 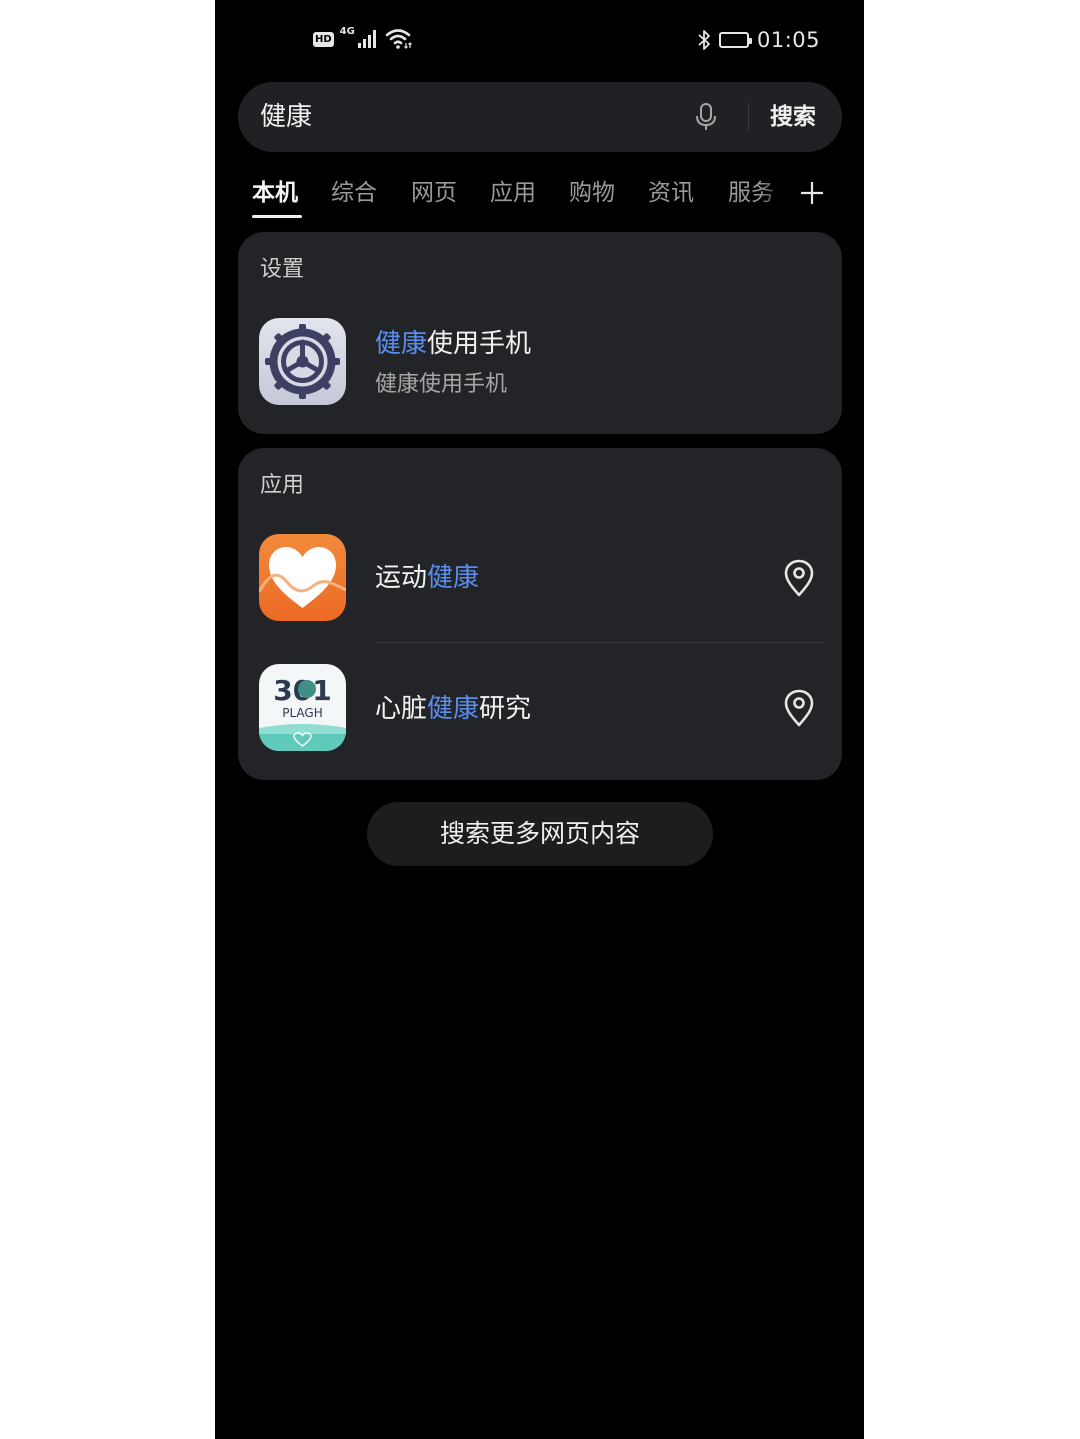 I want to click on heart-study-icon: 301 PLAGH, so click(x=302, y=707).